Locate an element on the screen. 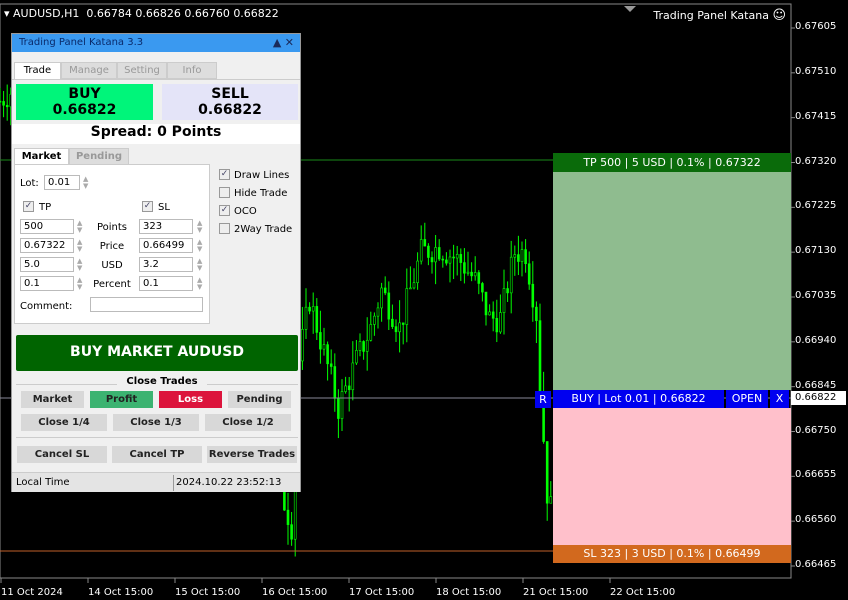 The width and height of the screenshot is (848, 600). option-label: Draw Lines is located at coordinates (262, 175).